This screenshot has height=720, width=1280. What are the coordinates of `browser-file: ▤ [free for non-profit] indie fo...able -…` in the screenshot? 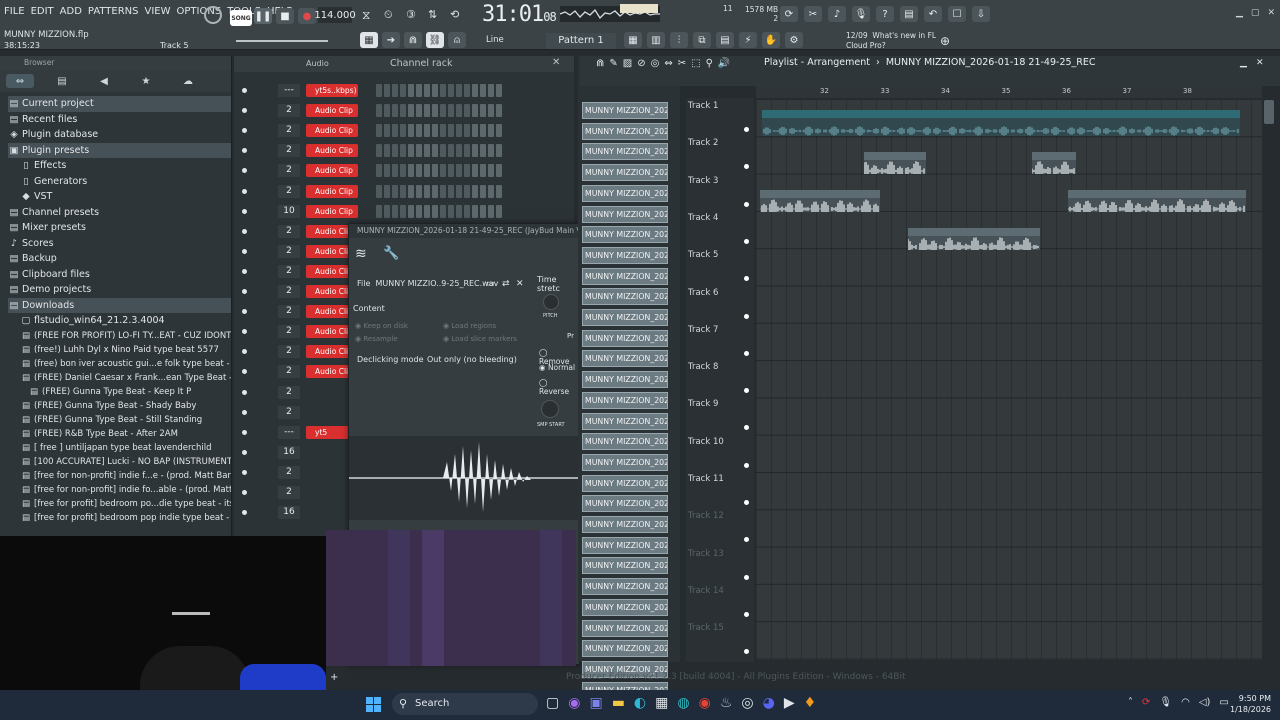 It's located at (119, 490).